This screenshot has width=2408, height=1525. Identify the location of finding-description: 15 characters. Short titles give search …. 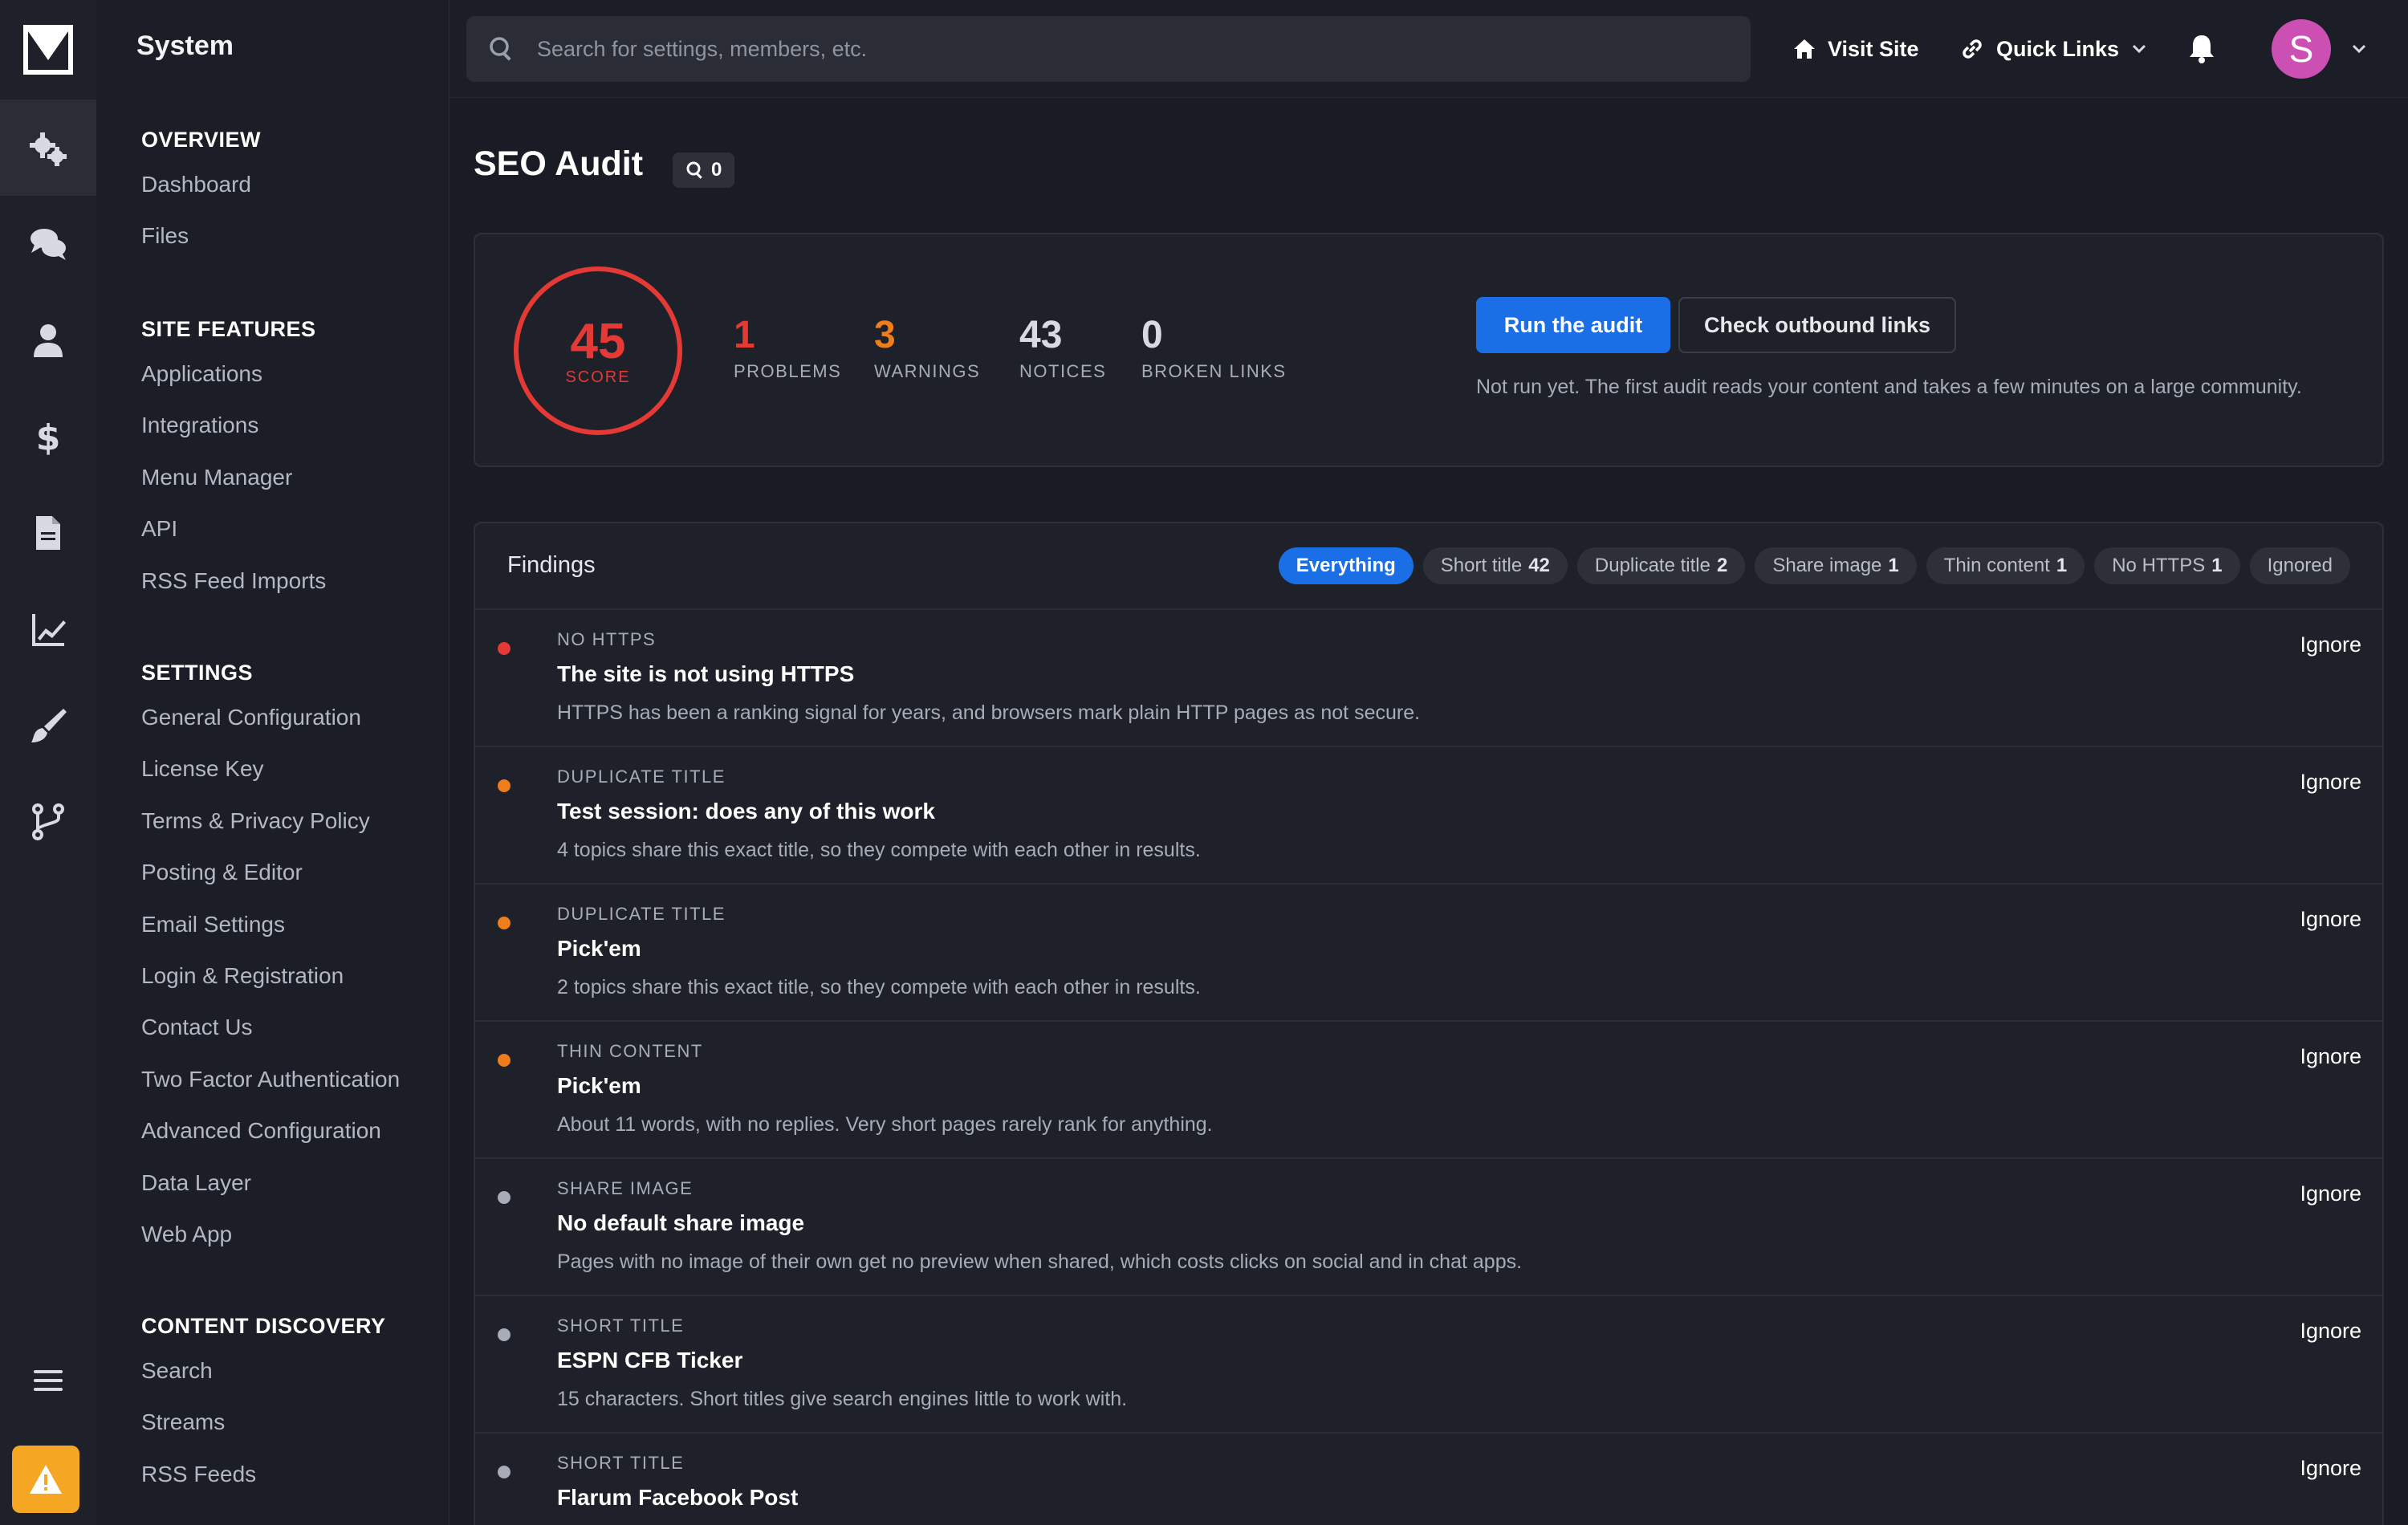
(842, 1399).